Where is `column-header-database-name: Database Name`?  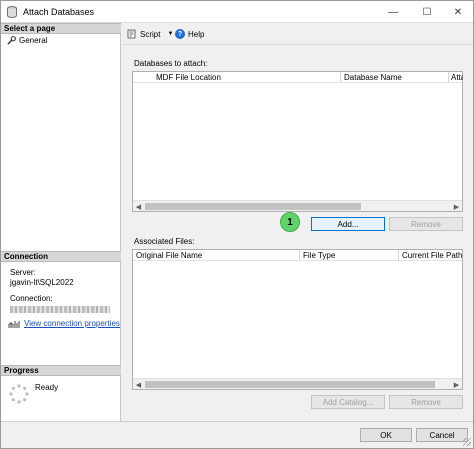 column-header-database-name: Database Name is located at coordinates (373, 77).